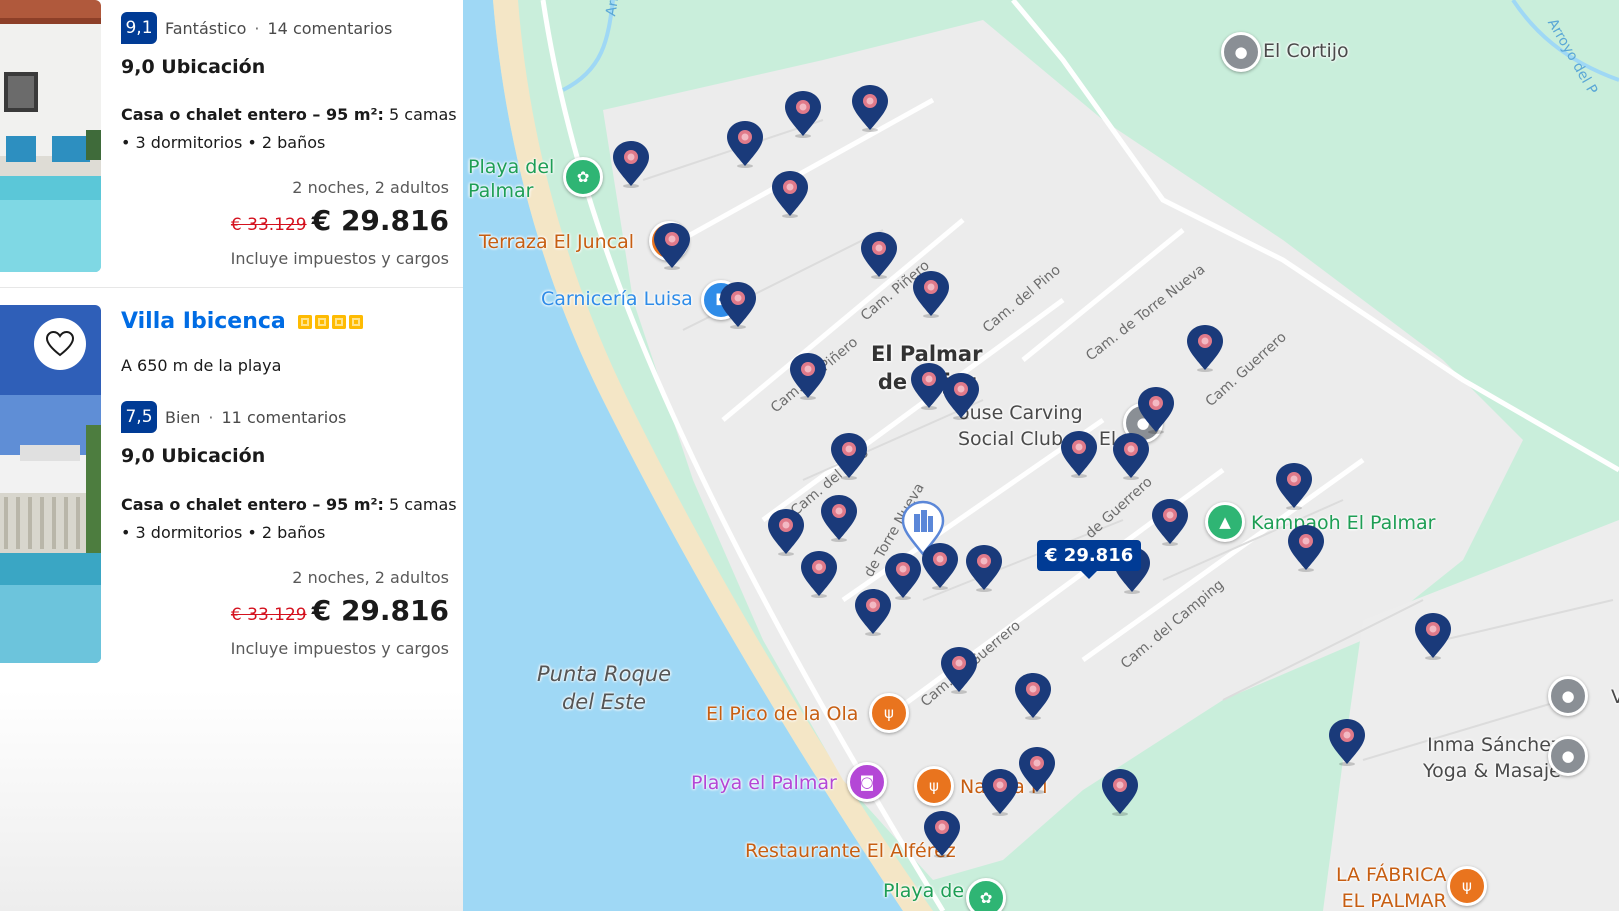 This screenshot has width=1619, height=911. What do you see at coordinates (1225, 522) in the screenshot?
I see `campground-icon: ▲` at bounding box center [1225, 522].